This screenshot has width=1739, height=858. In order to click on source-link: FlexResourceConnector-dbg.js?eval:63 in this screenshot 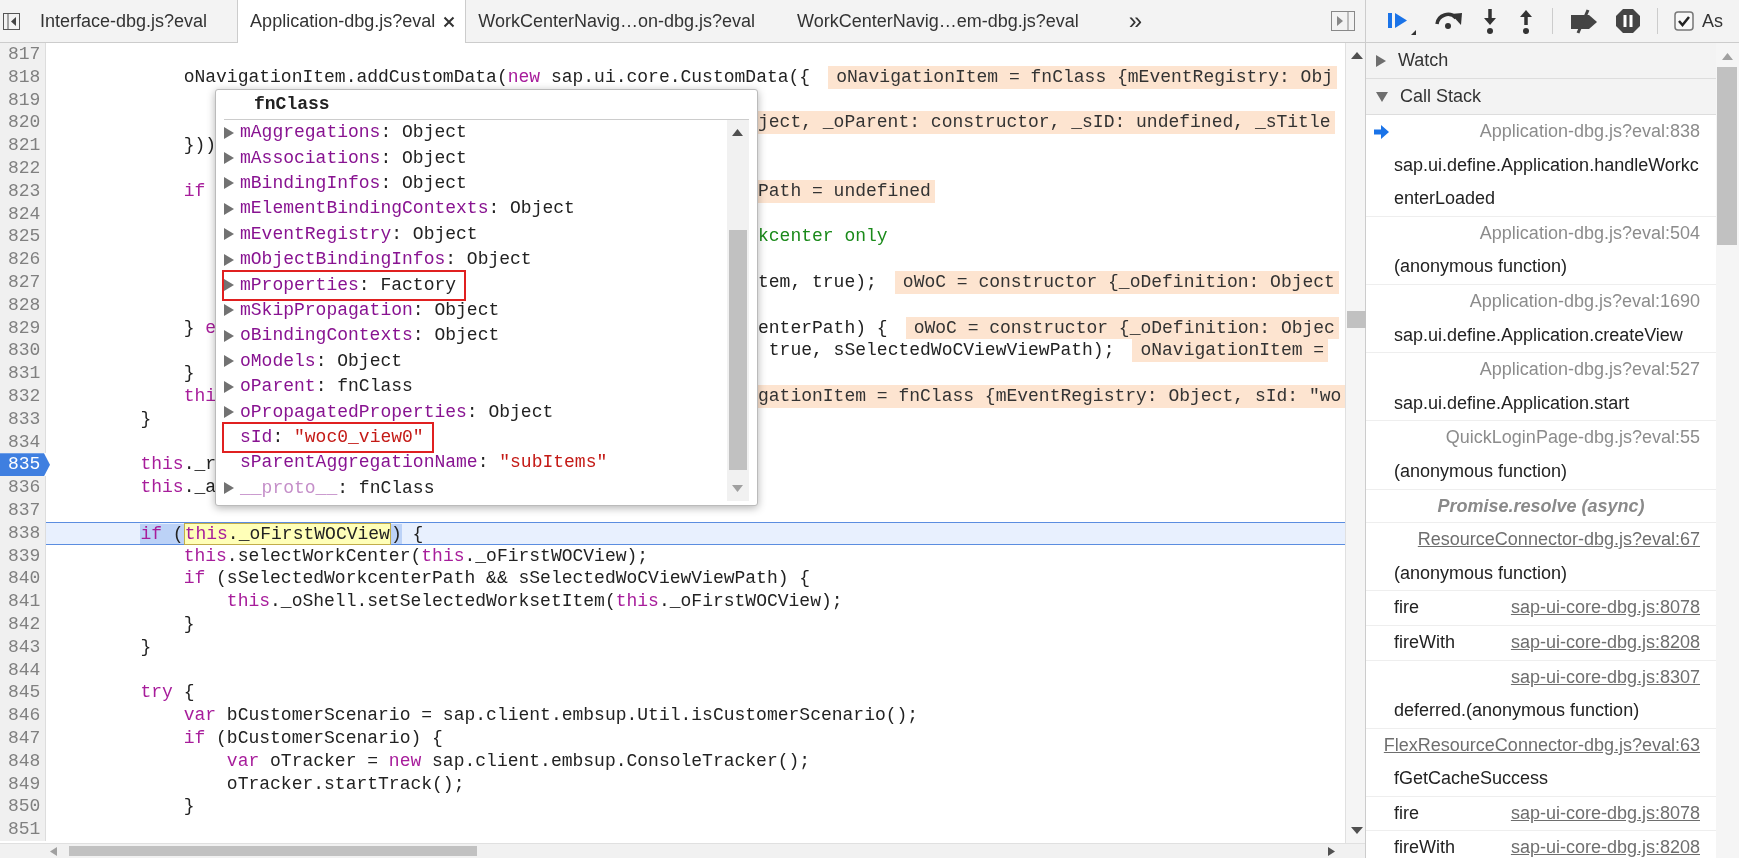, I will do `click(1536, 745)`.